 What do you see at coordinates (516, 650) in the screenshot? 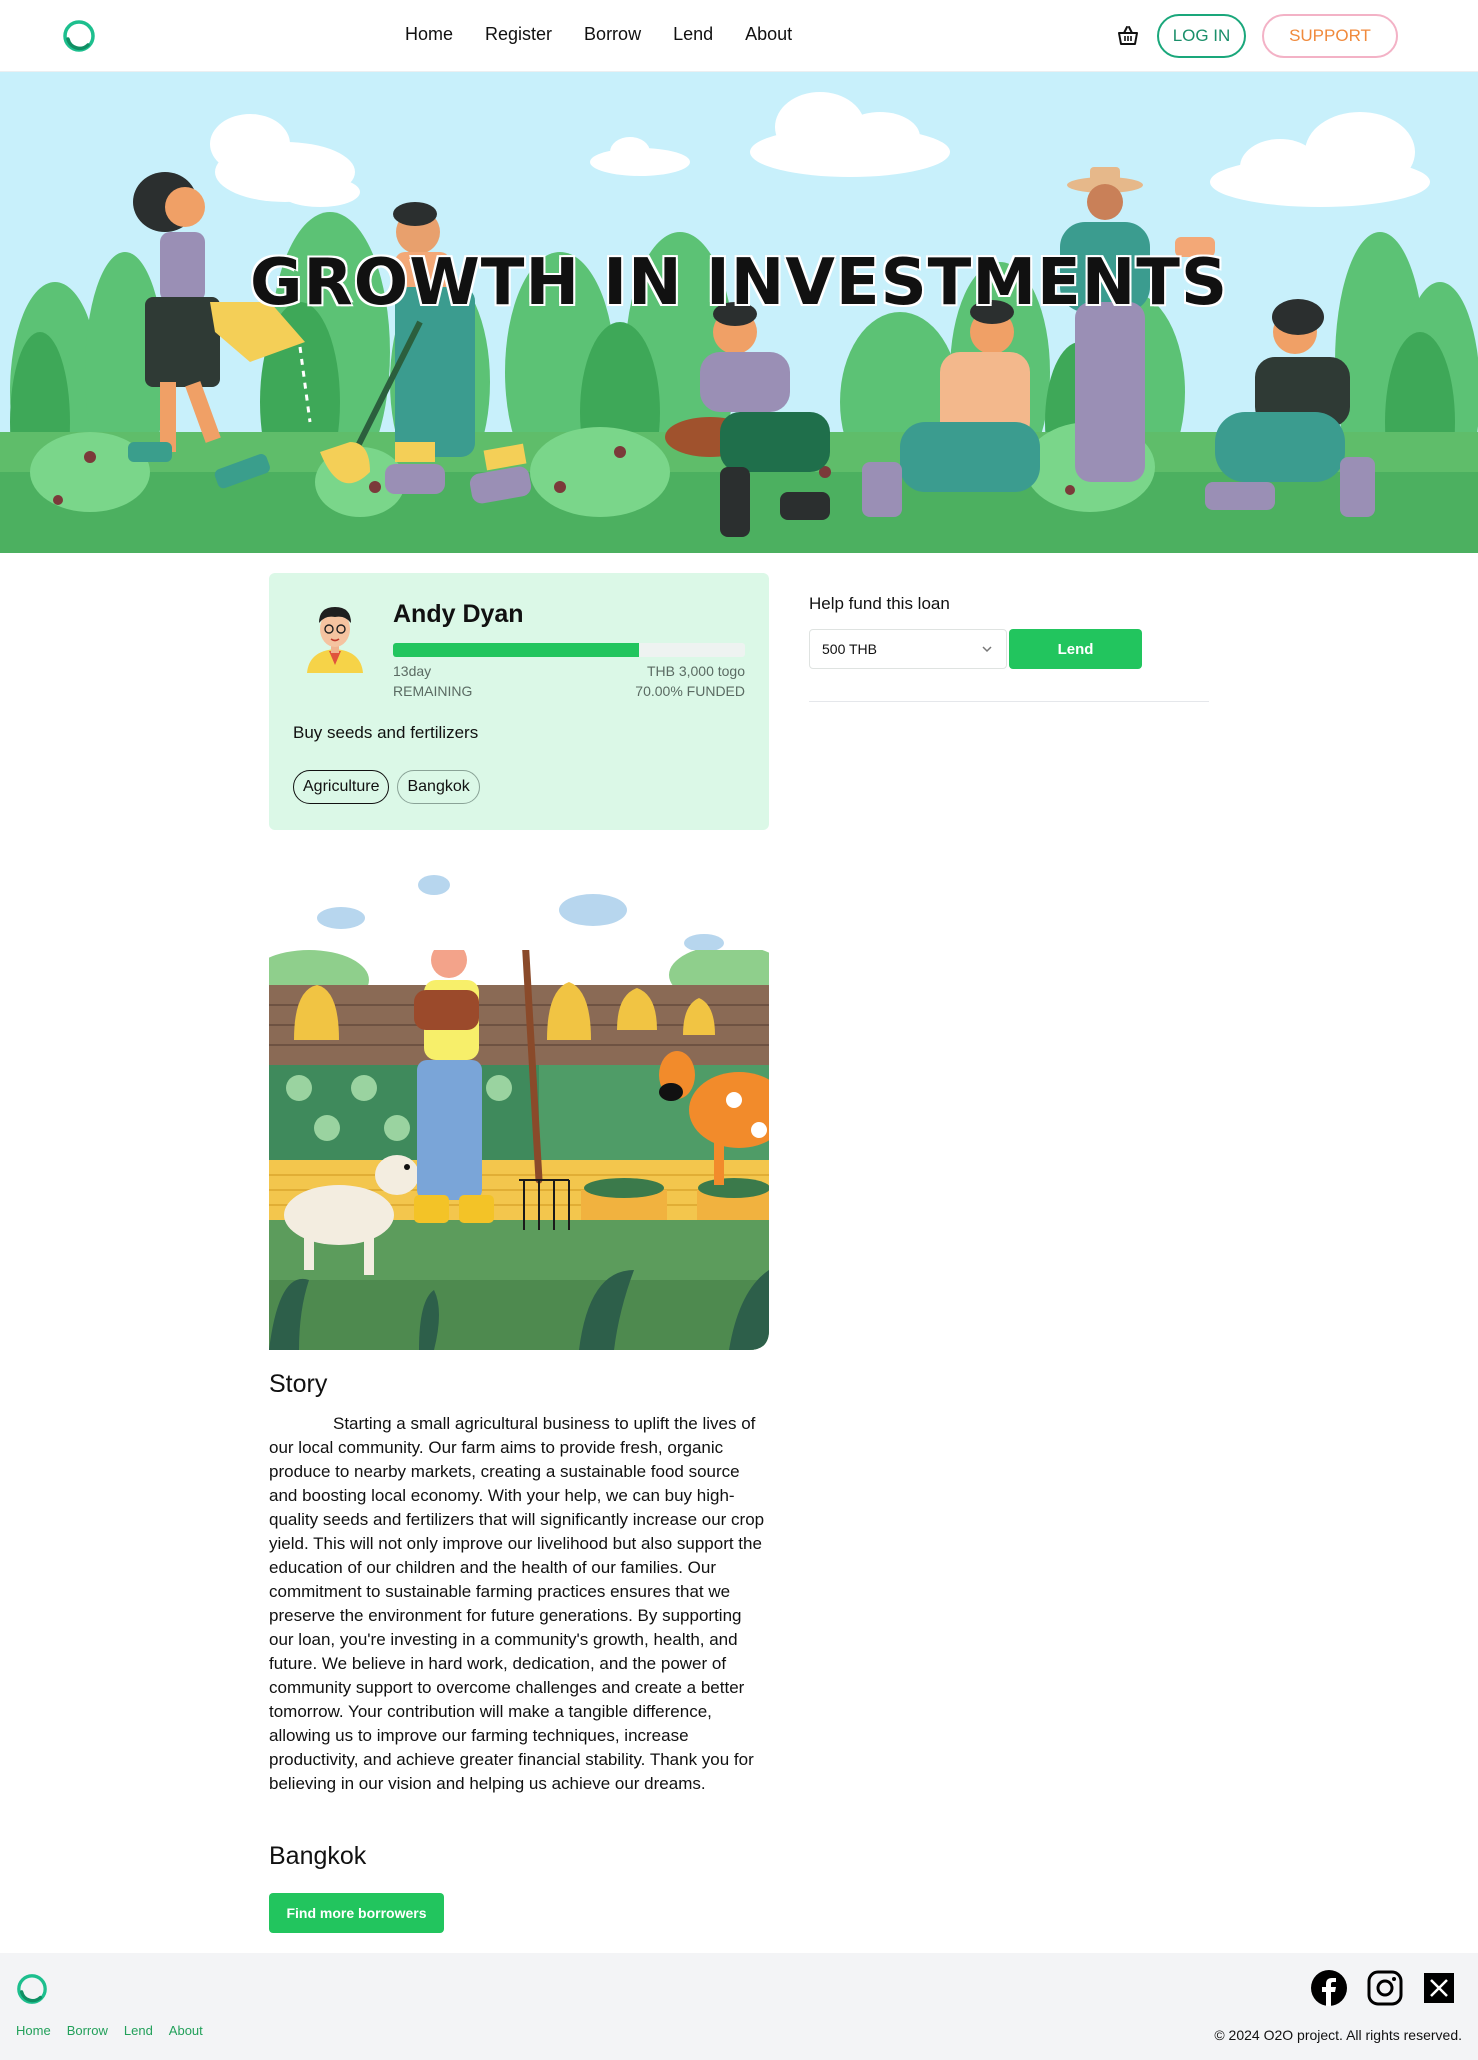
I see `funding-progress-fill` at bounding box center [516, 650].